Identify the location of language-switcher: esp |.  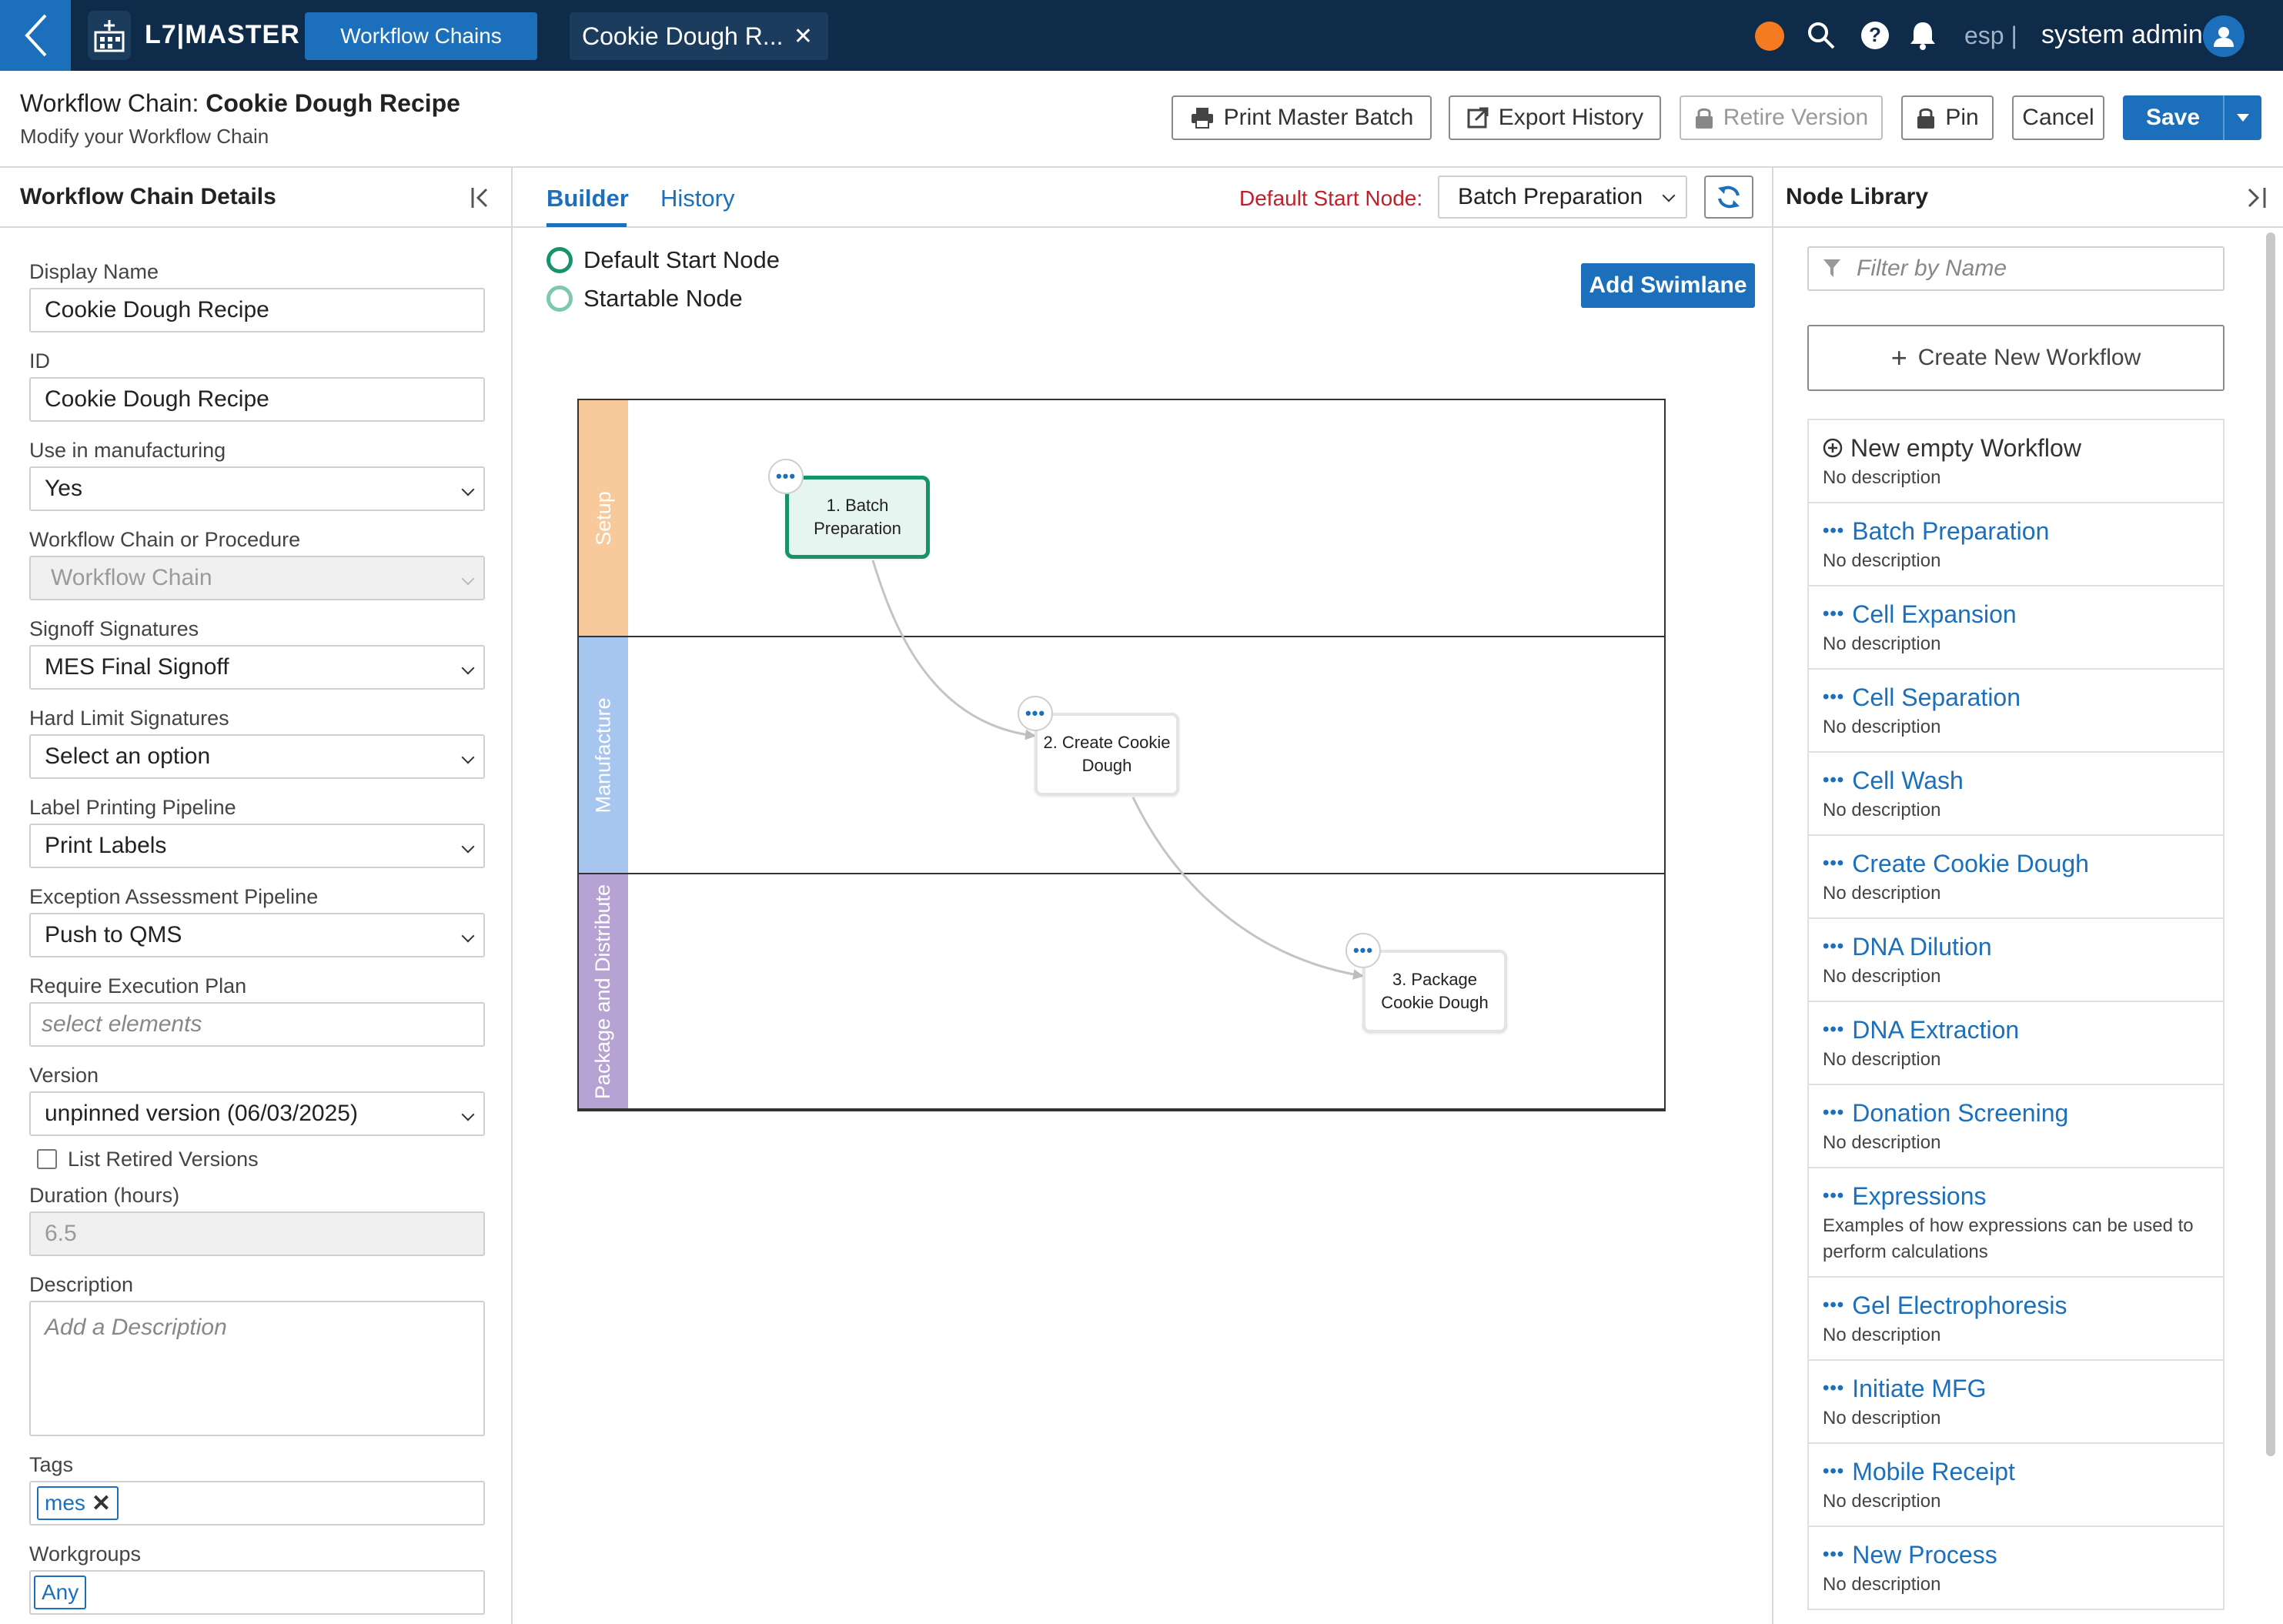
(1990, 36).